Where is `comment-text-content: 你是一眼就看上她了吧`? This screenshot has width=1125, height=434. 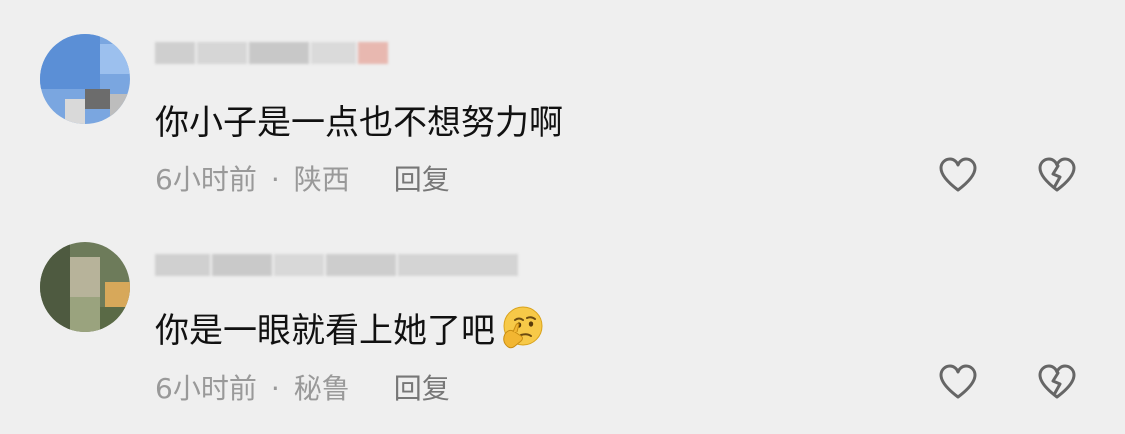
comment-text-content: 你是一眼就看上她了吧 is located at coordinates (325, 331).